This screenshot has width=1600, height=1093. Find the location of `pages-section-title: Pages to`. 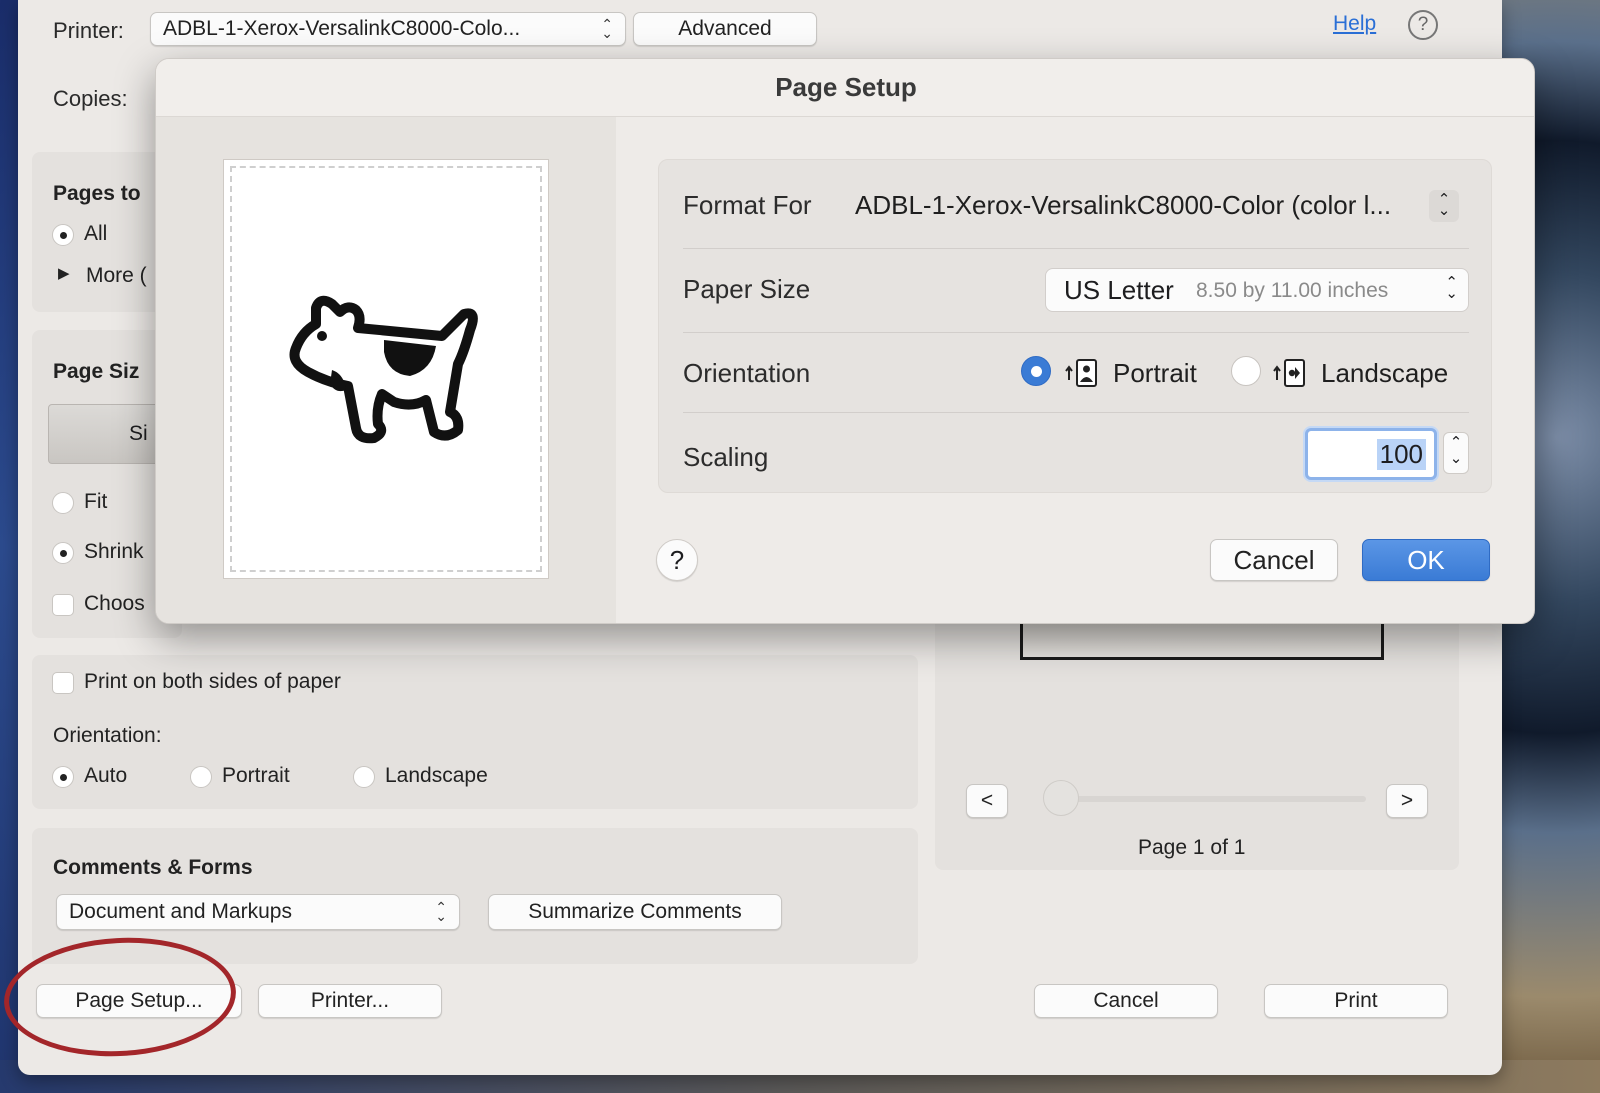

pages-section-title: Pages to is located at coordinates (97, 193).